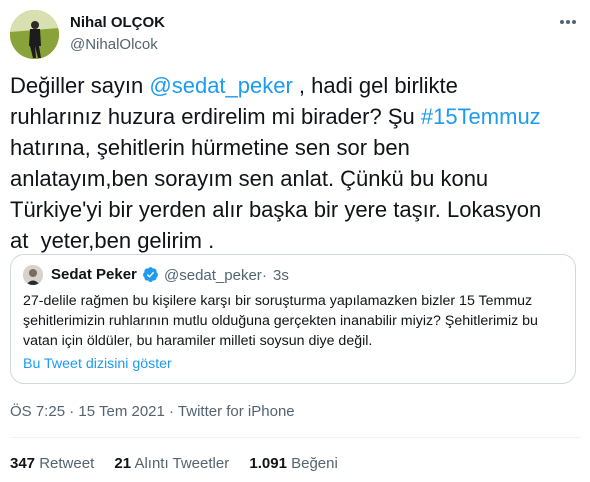  I want to click on tweet-text-part: Değiller sayın, so click(80, 85).